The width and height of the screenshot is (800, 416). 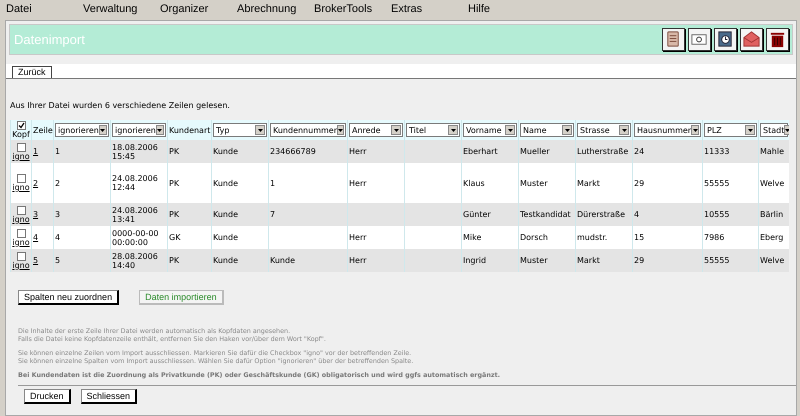 What do you see at coordinates (604, 130) in the screenshot?
I see `column-select: Strasse` at bounding box center [604, 130].